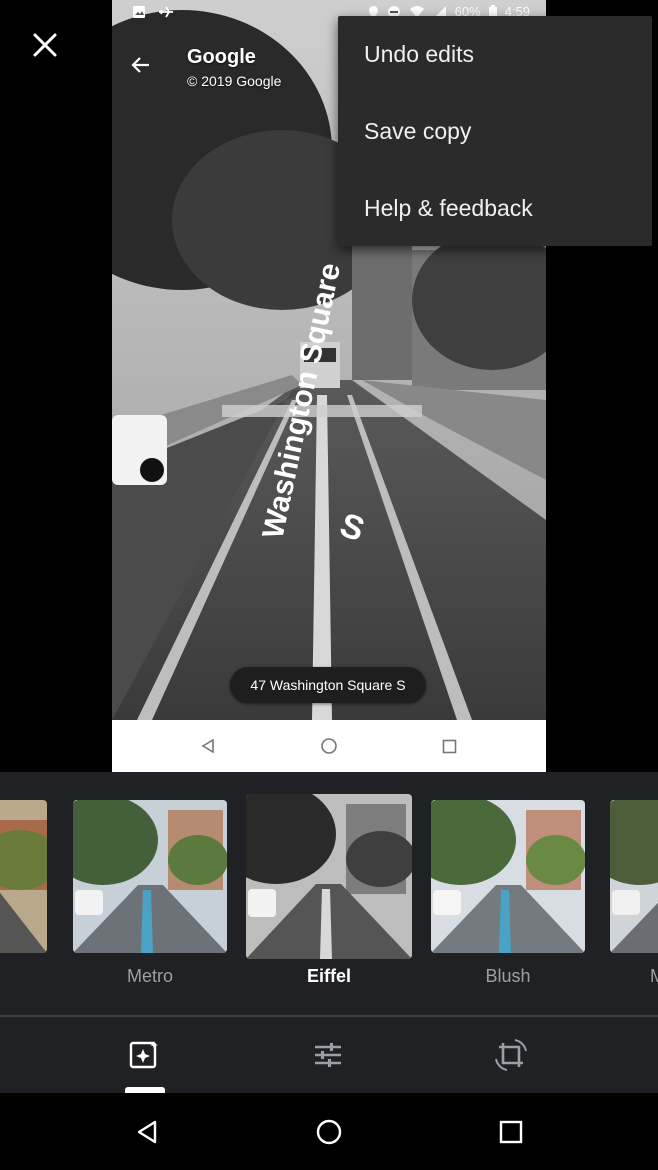 The image size is (658, 1170). I want to click on inner-recents-nav, so click(449, 746).